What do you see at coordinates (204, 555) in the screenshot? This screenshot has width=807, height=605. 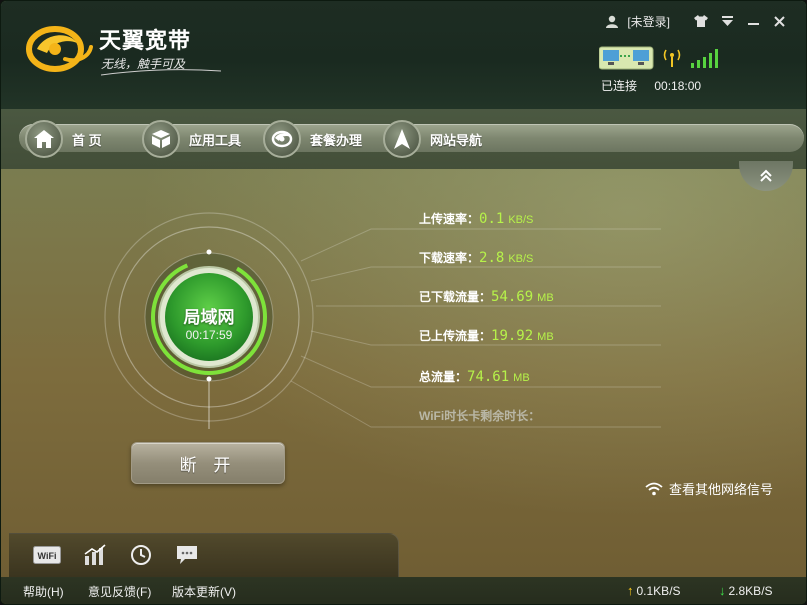 I see `quick-tools-panel: WiFi` at bounding box center [204, 555].